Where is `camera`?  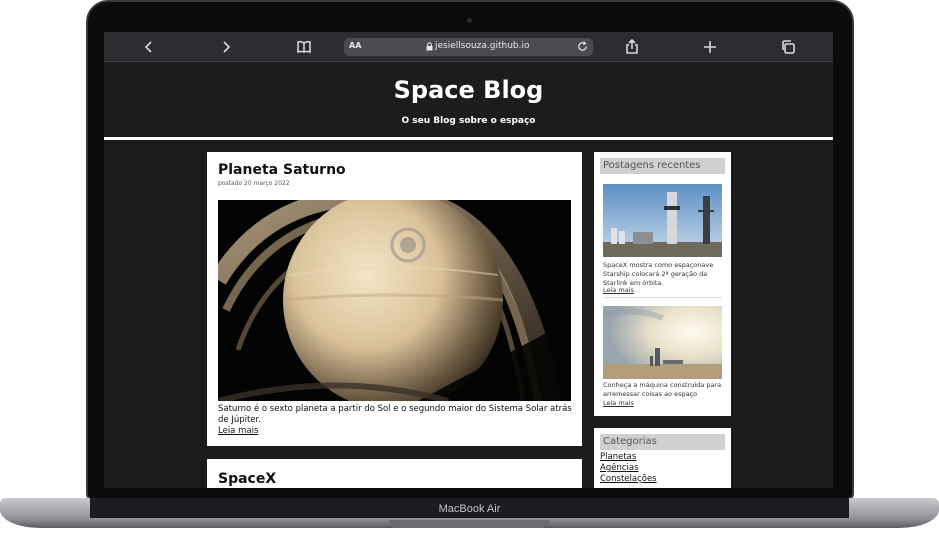 camera is located at coordinates (469, 20).